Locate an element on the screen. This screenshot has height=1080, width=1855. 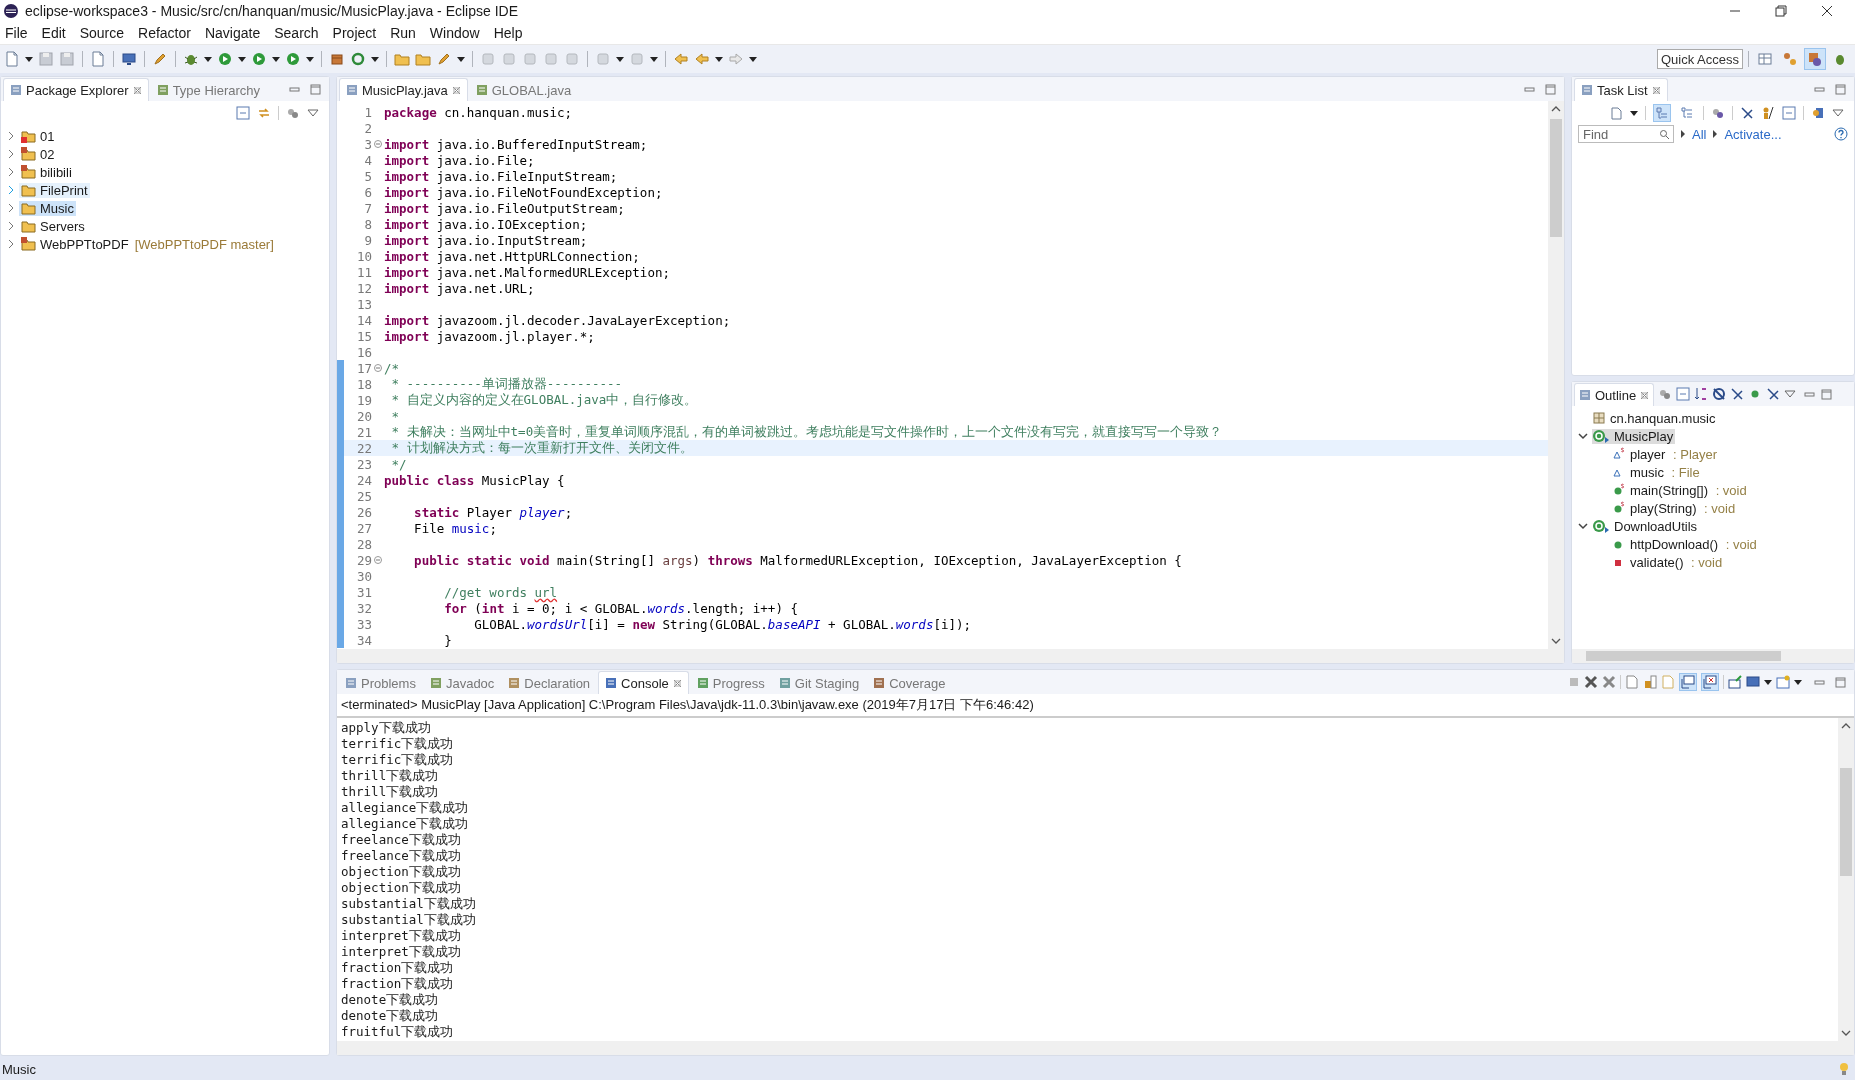
outline-item: player : Player is located at coordinates (1666, 454).